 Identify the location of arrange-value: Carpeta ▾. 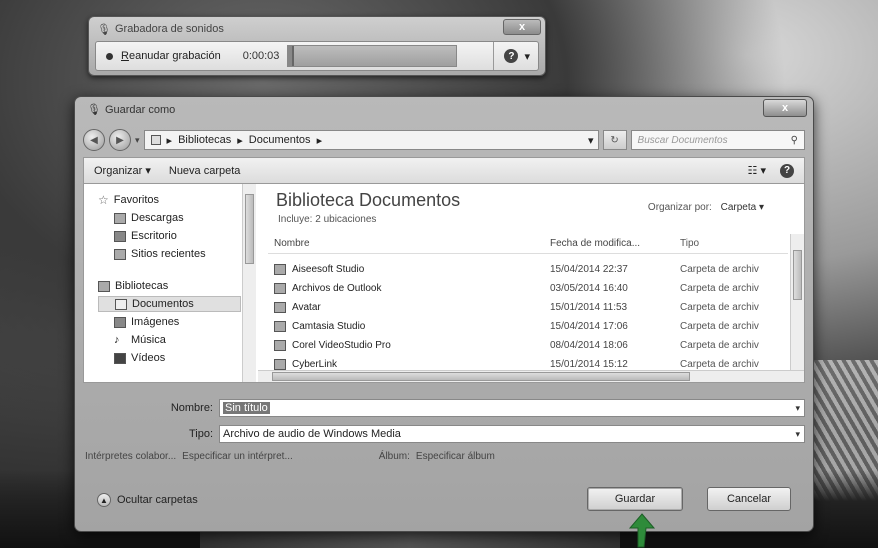
(742, 207).